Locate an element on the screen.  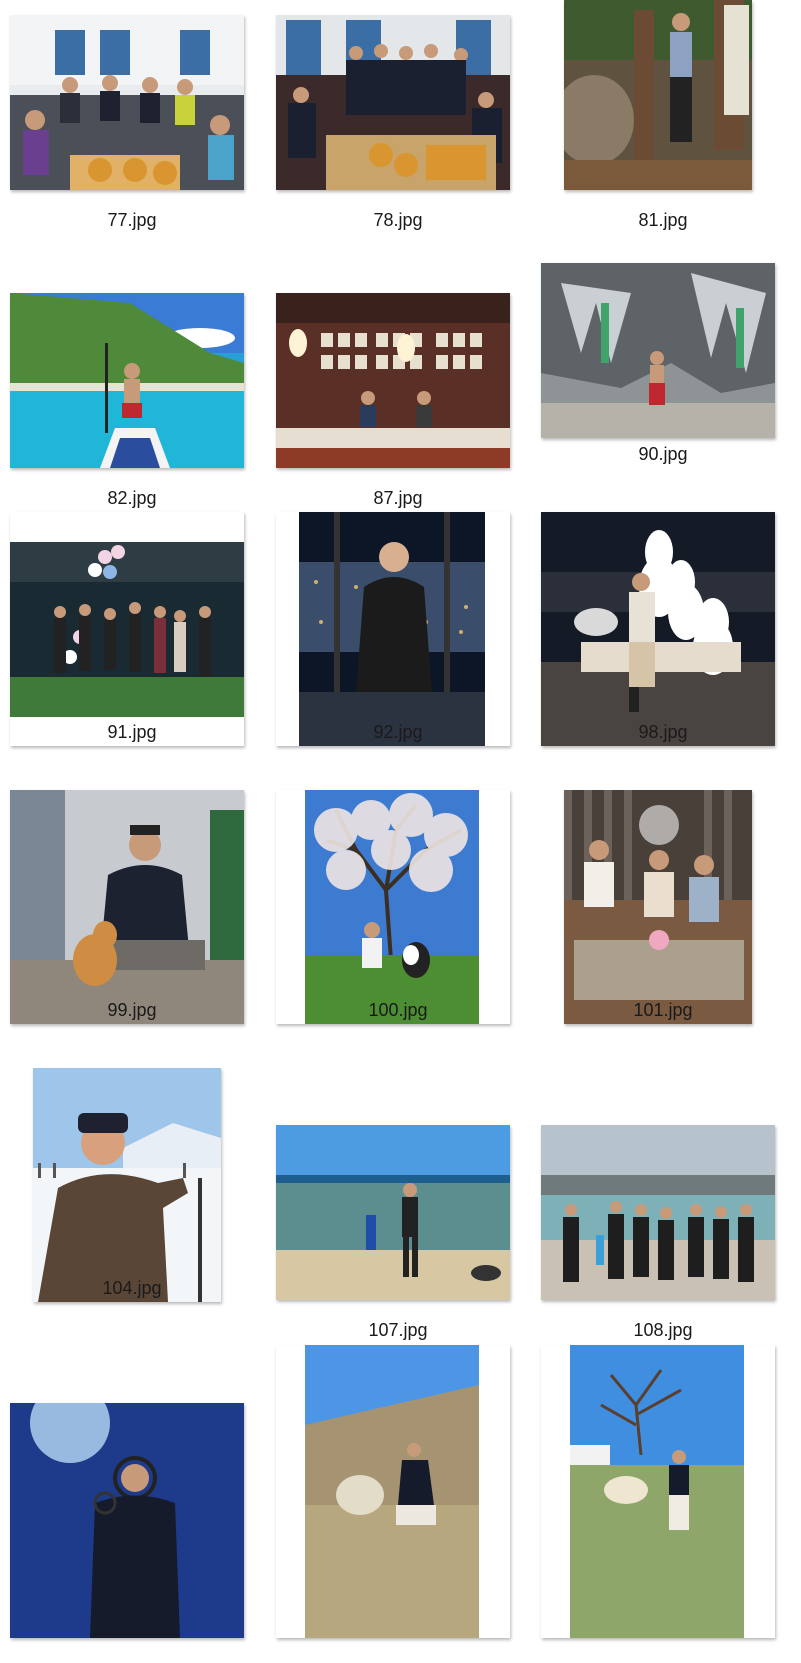
file-item: 101.jpg is located at coordinates (663, 927).